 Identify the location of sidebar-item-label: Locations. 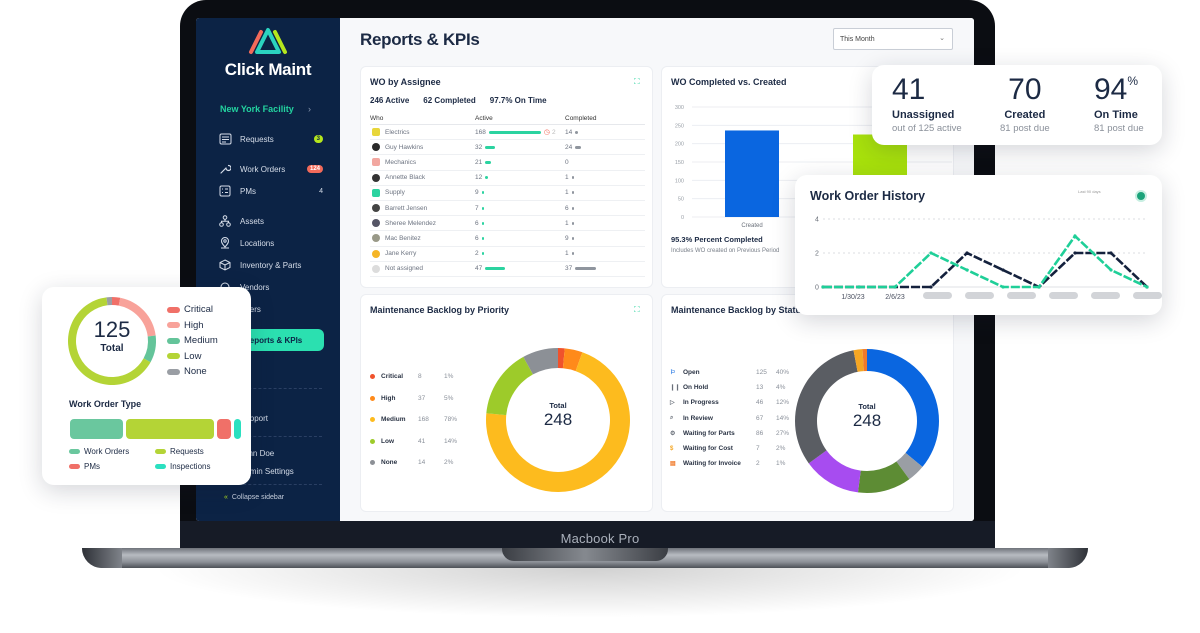
(257, 243).